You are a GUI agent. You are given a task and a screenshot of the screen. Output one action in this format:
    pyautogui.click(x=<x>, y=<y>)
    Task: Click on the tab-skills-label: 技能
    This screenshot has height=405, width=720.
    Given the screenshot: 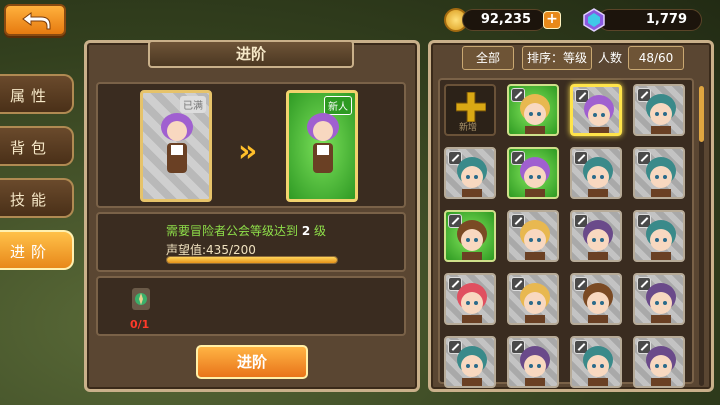 What is the action you would take?
    pyautogui.click(x=31, y=200)
    